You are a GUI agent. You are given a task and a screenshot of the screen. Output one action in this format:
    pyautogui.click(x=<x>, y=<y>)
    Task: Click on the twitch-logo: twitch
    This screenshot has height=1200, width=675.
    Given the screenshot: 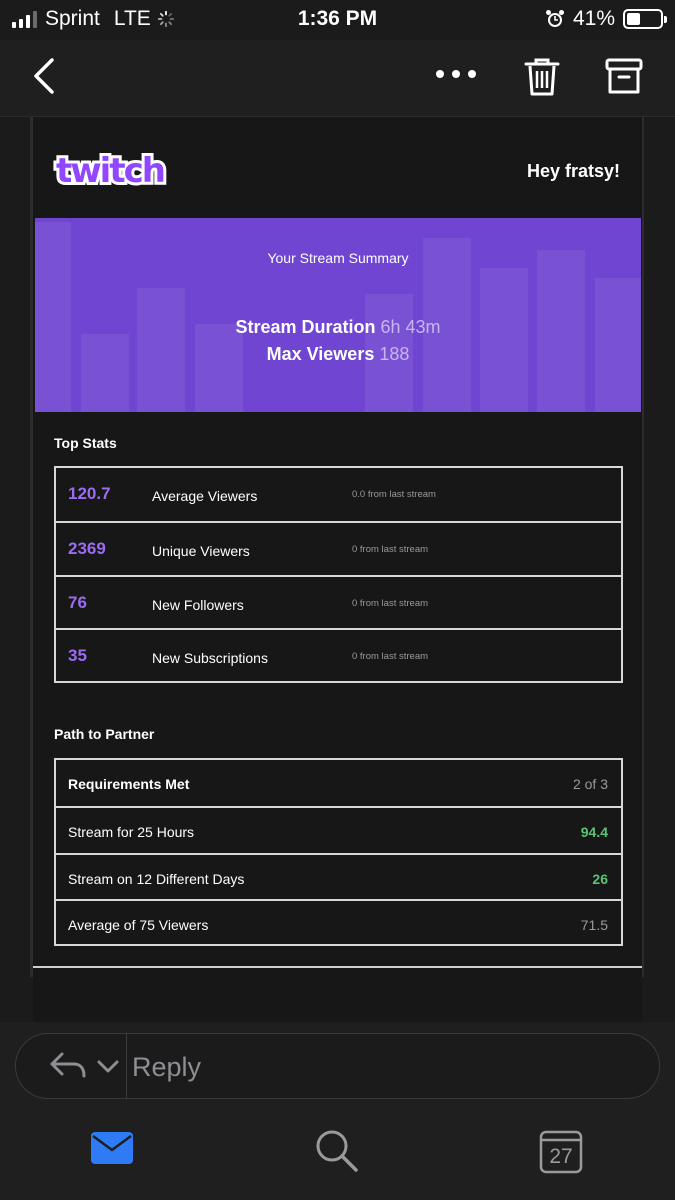 What is the action you would take?
    pyautogui.click(x=111, y=171)
    